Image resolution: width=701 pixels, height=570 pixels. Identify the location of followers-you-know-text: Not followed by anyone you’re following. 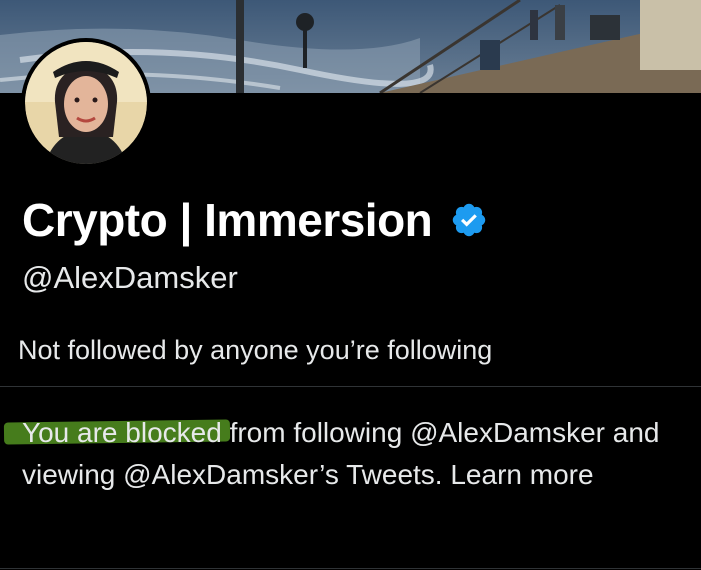
(255, 350).